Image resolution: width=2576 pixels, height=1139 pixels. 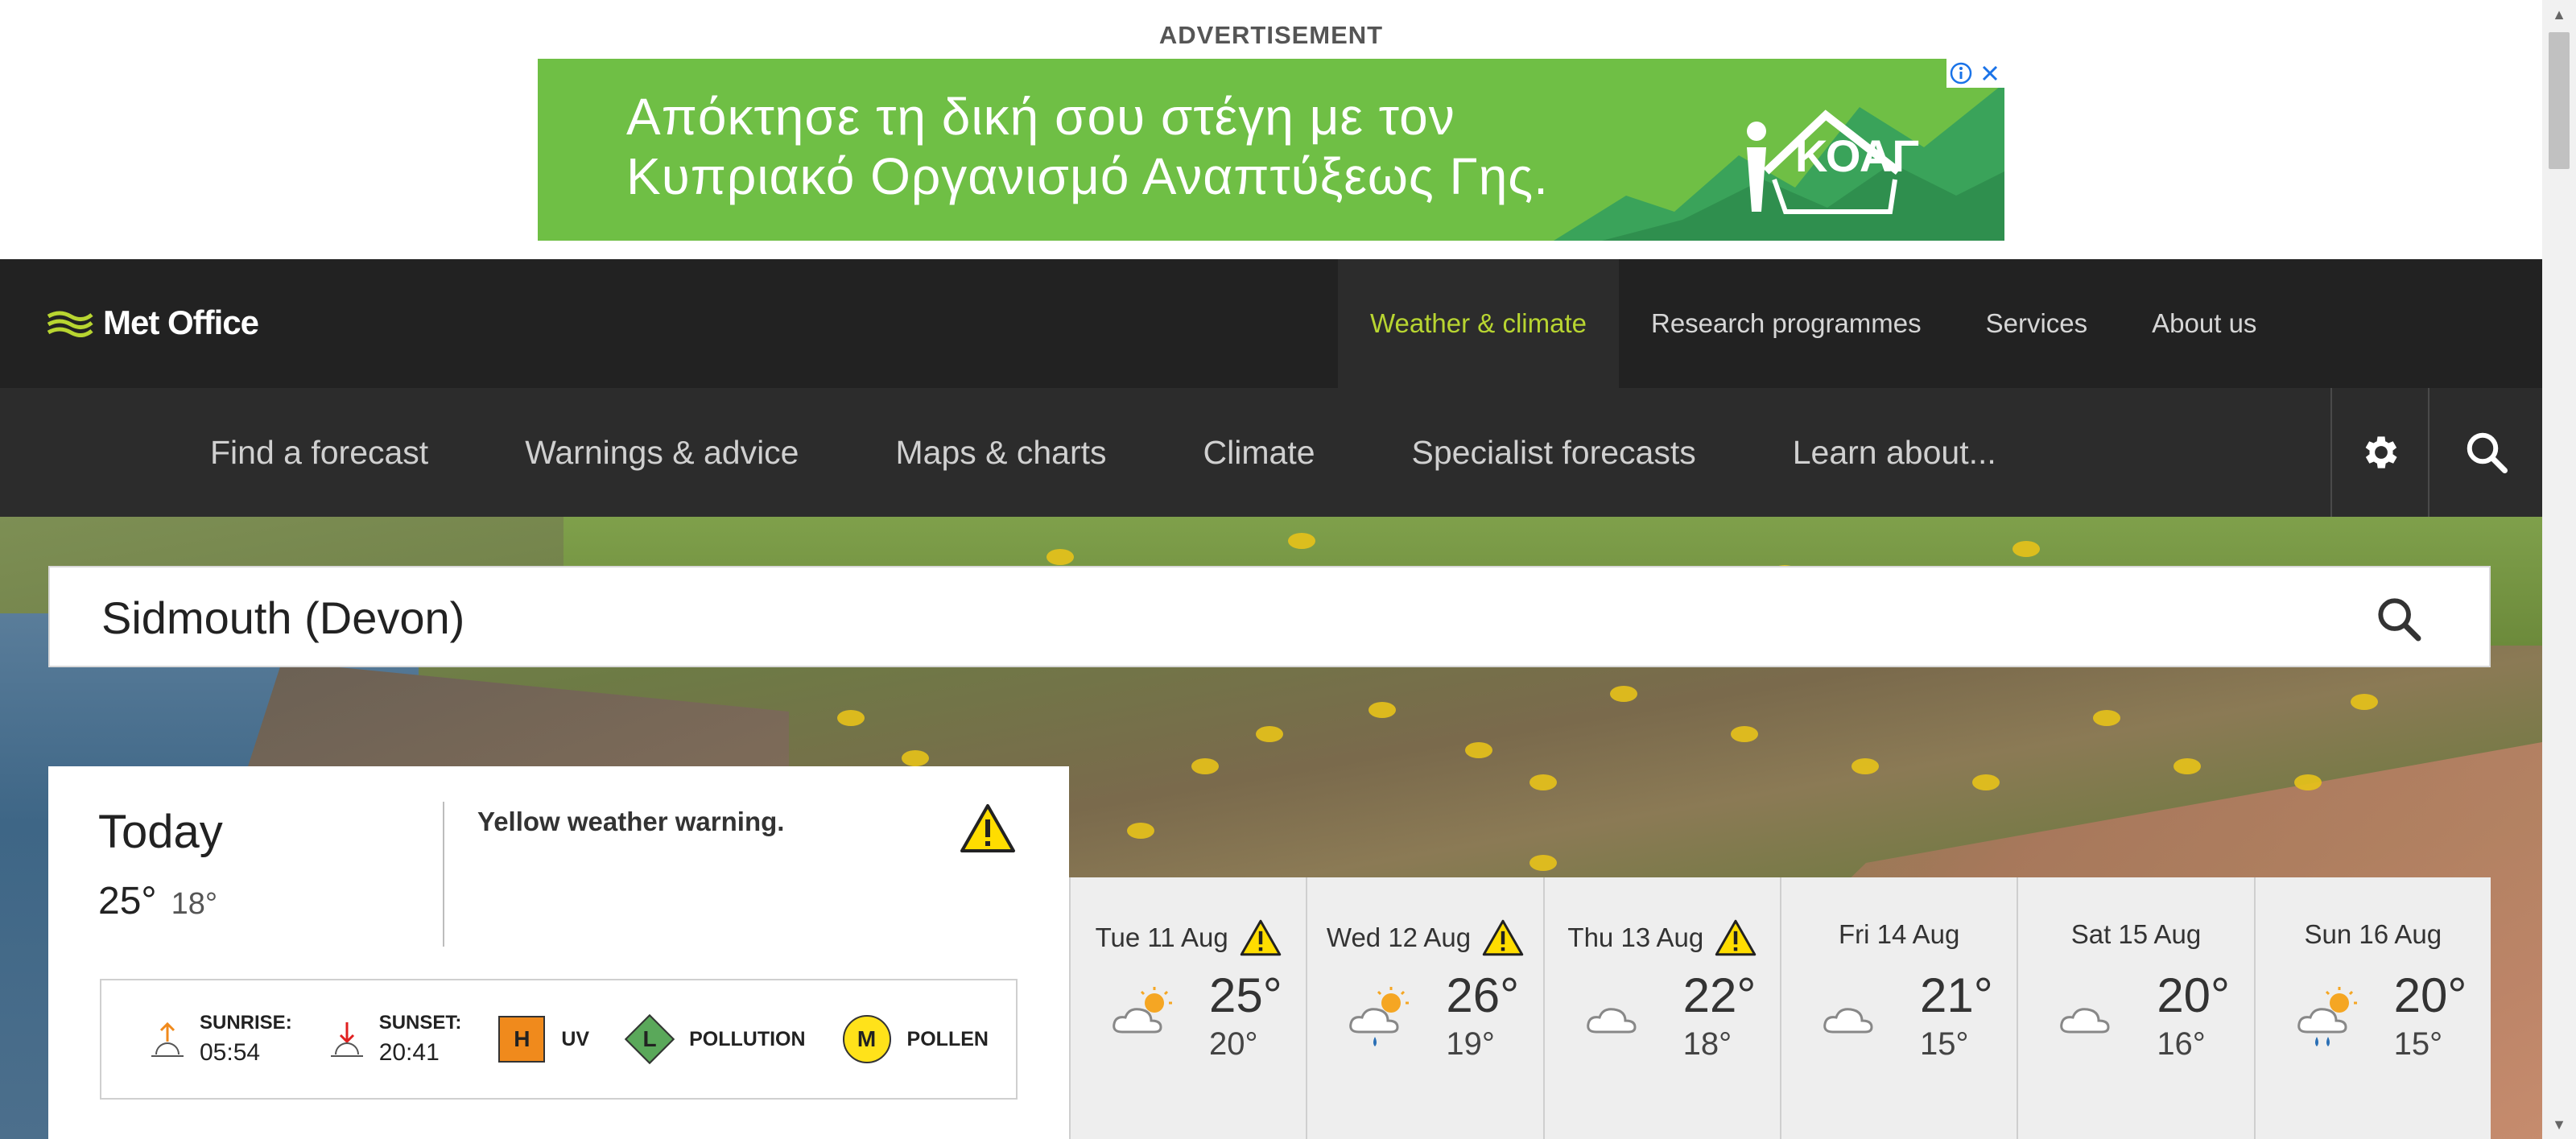 What do you see at coordinates (1470, 1044) in the screenshot?
I see `day-low: 19°` at bounding box center [1470, 1044].